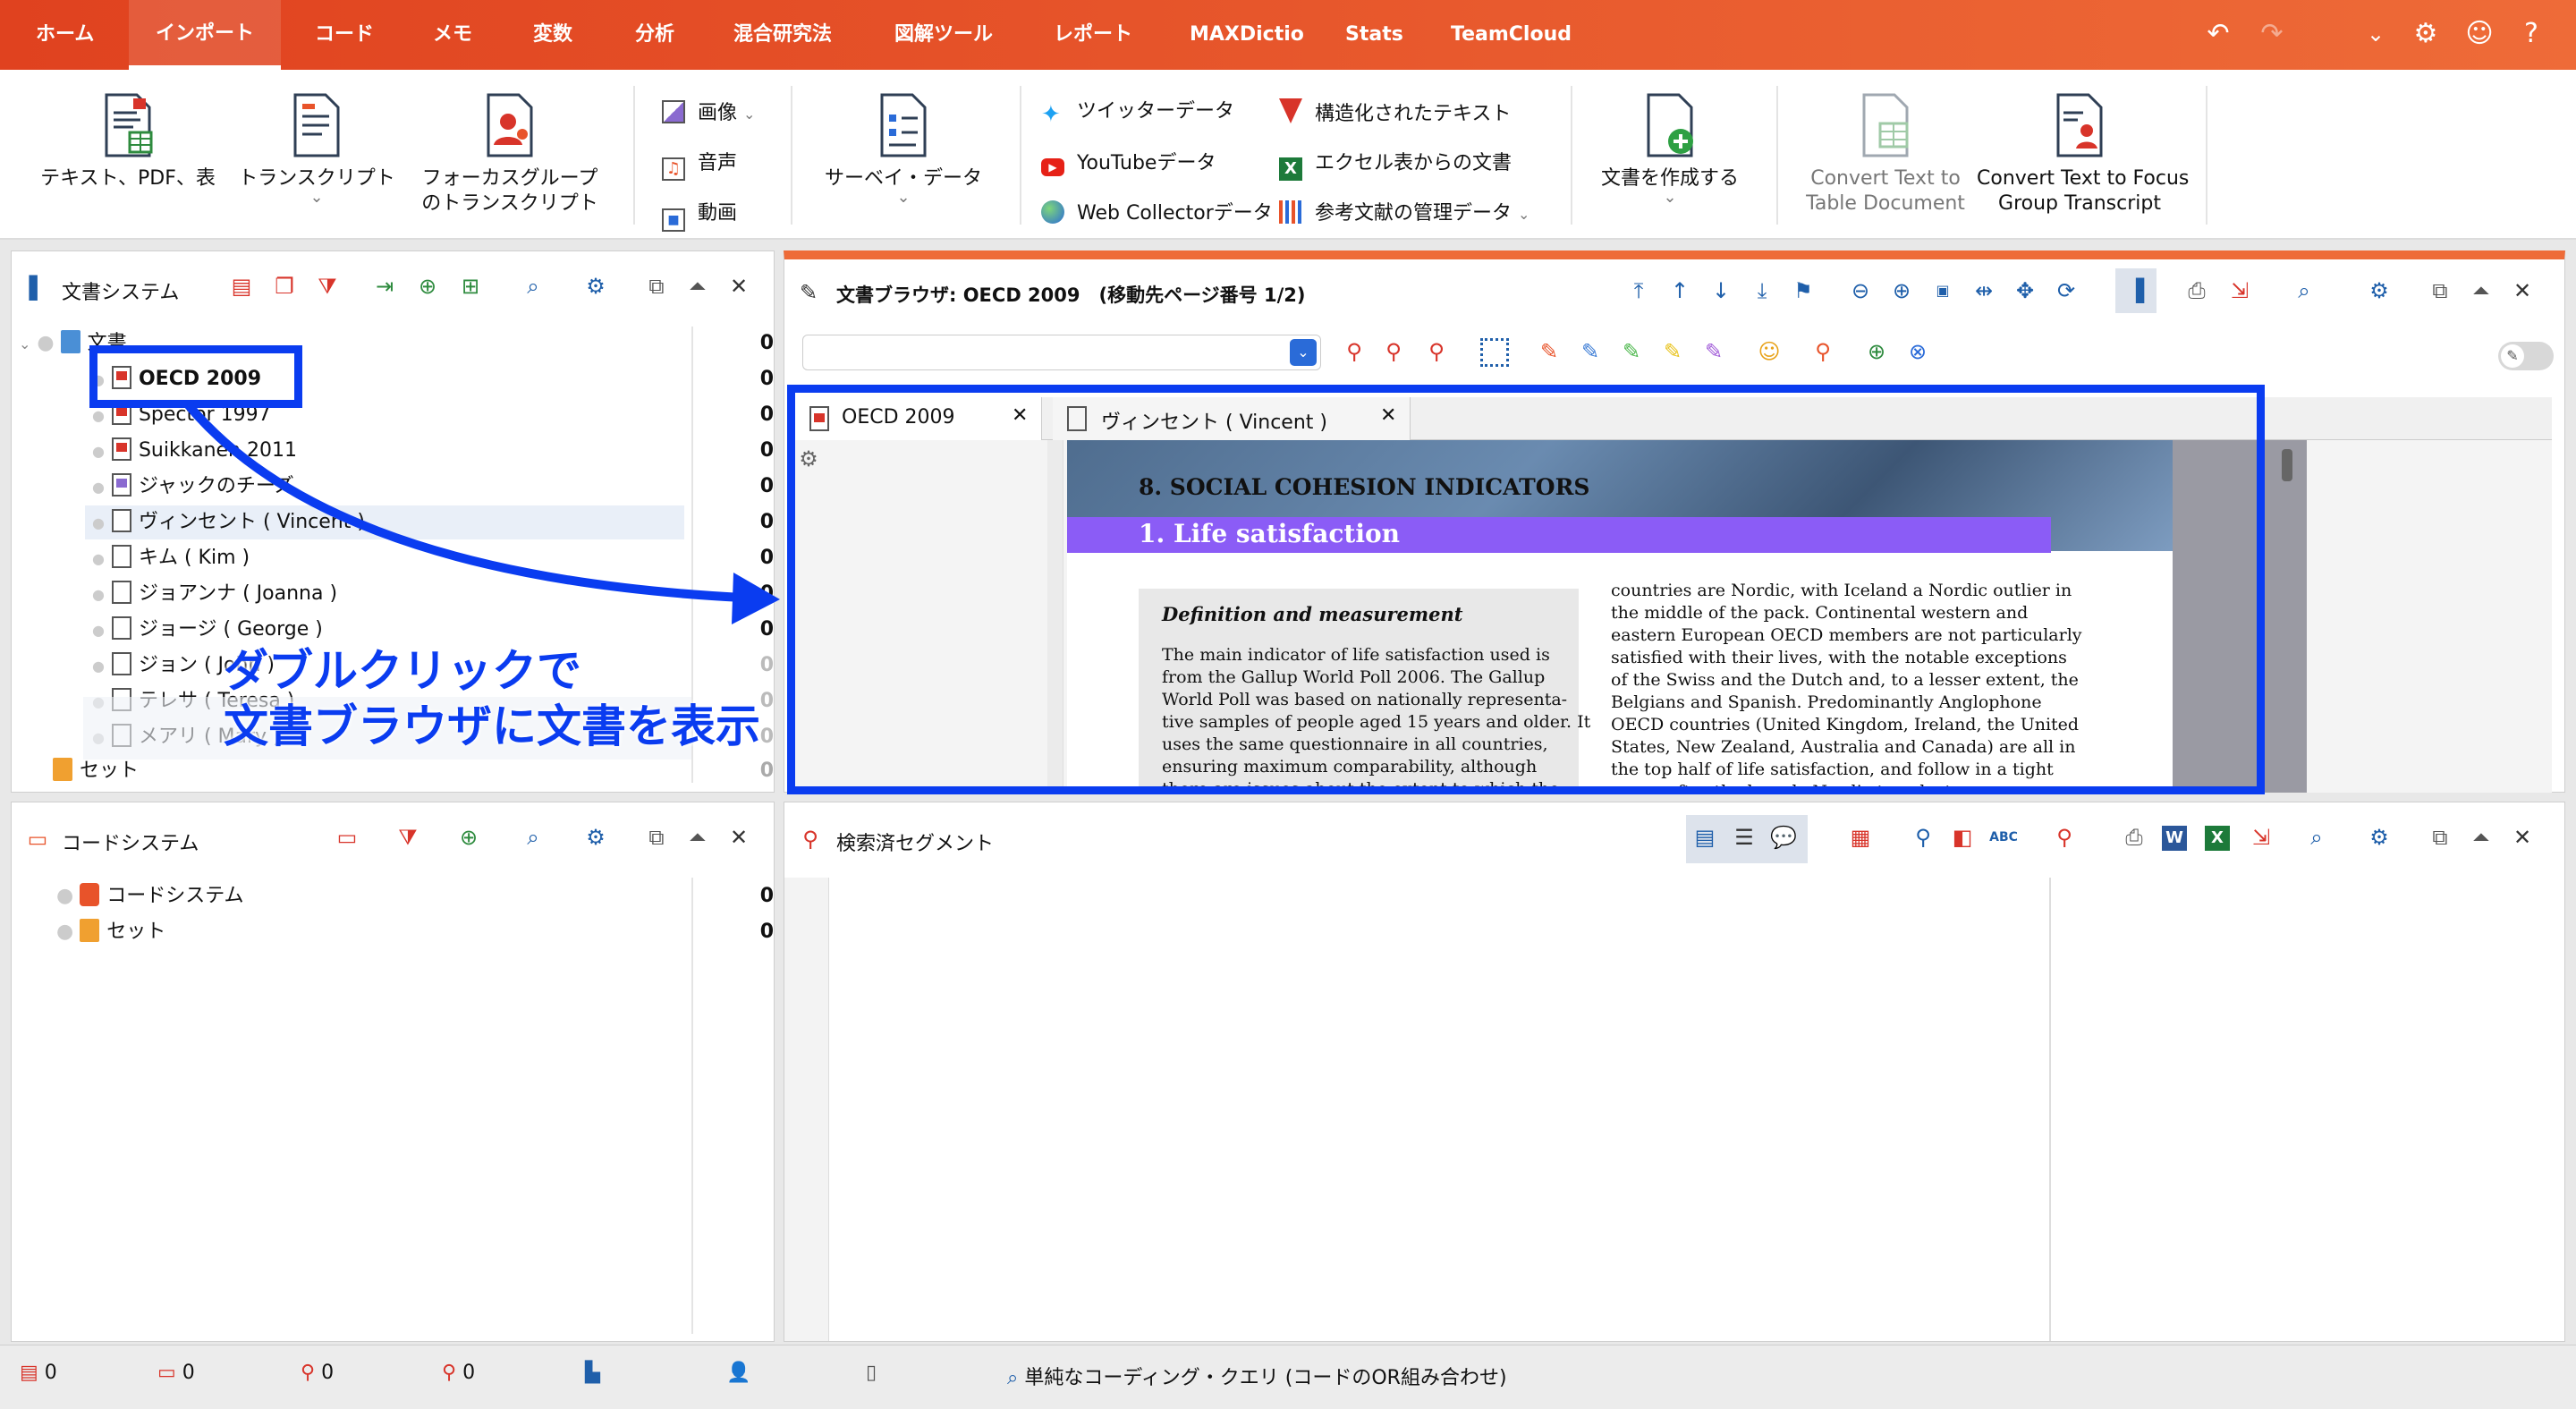  I want to click on status-codes: ▭ 0, so click(176, 1373).